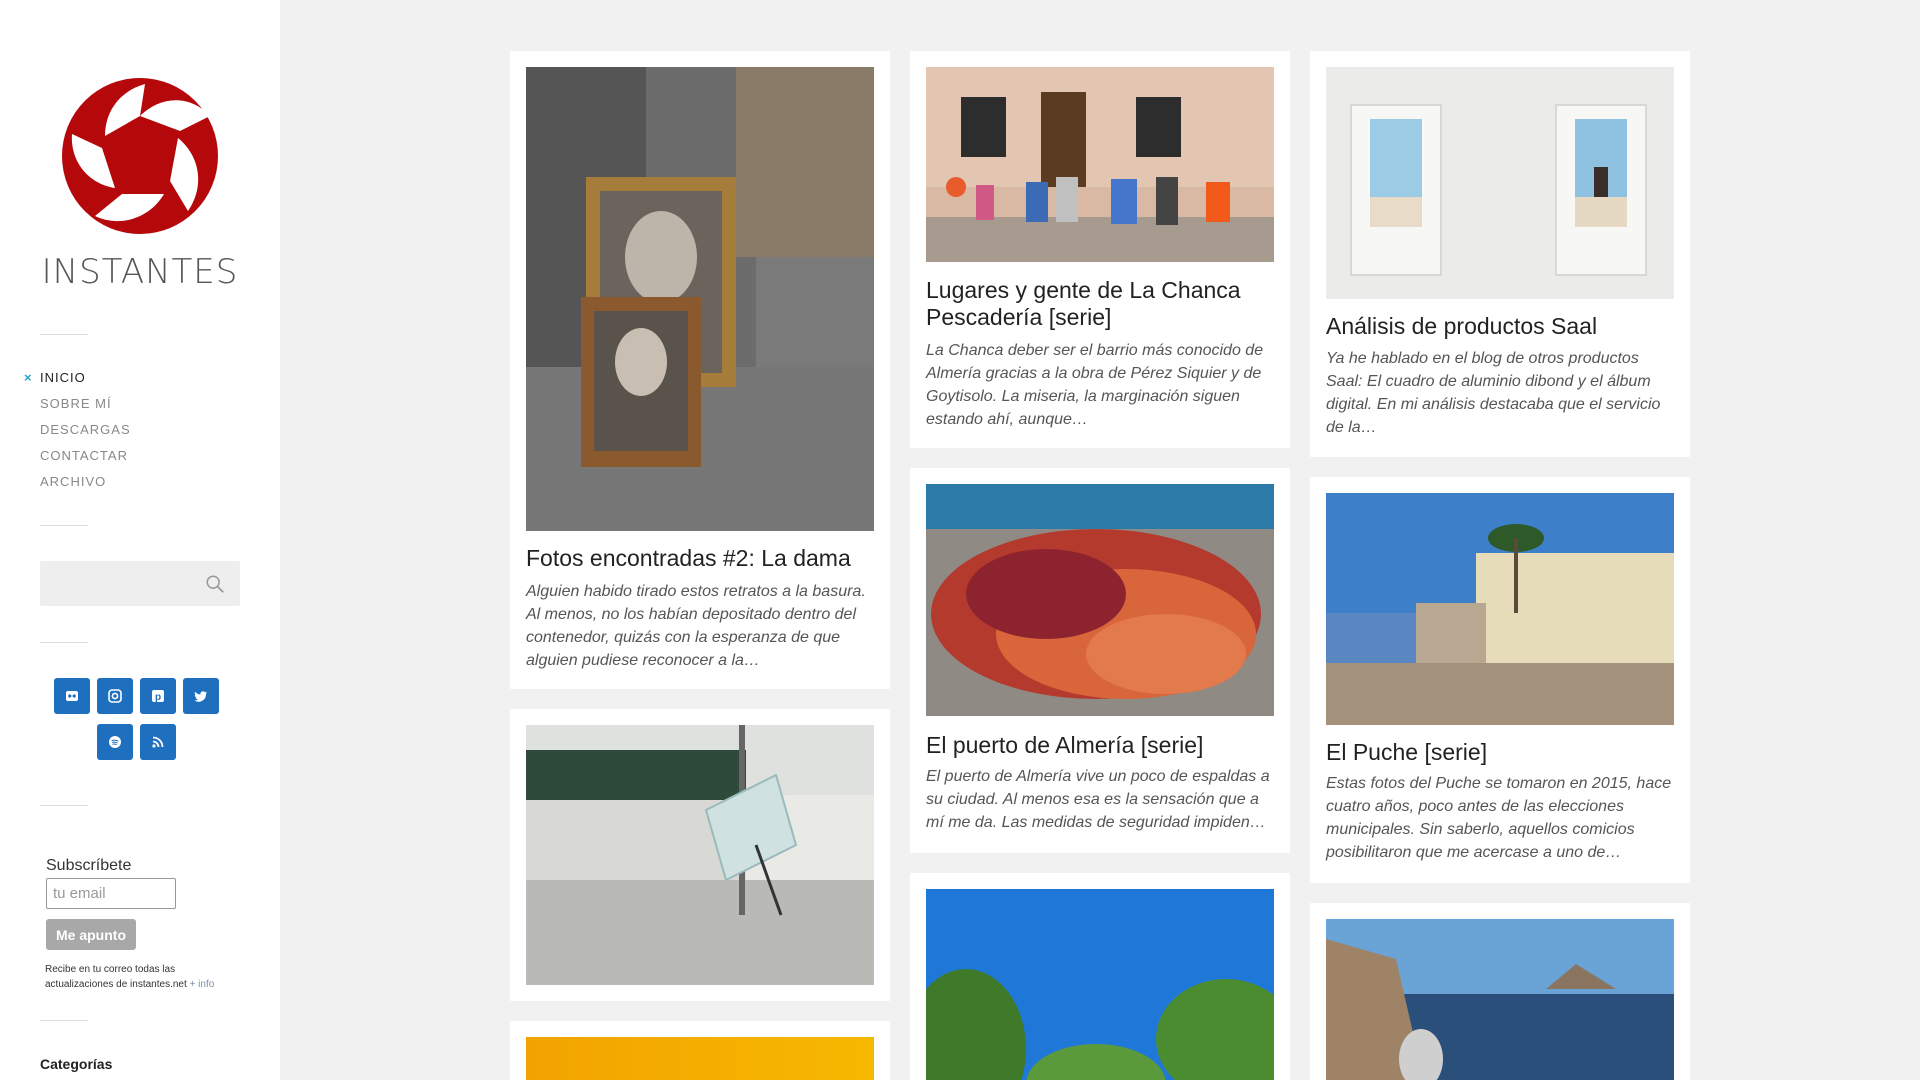  What do you see at coordinates (84, 455) in the screenshot?
I see `nav-item-label: CONTACTAR` at bounding box center [84, 455].